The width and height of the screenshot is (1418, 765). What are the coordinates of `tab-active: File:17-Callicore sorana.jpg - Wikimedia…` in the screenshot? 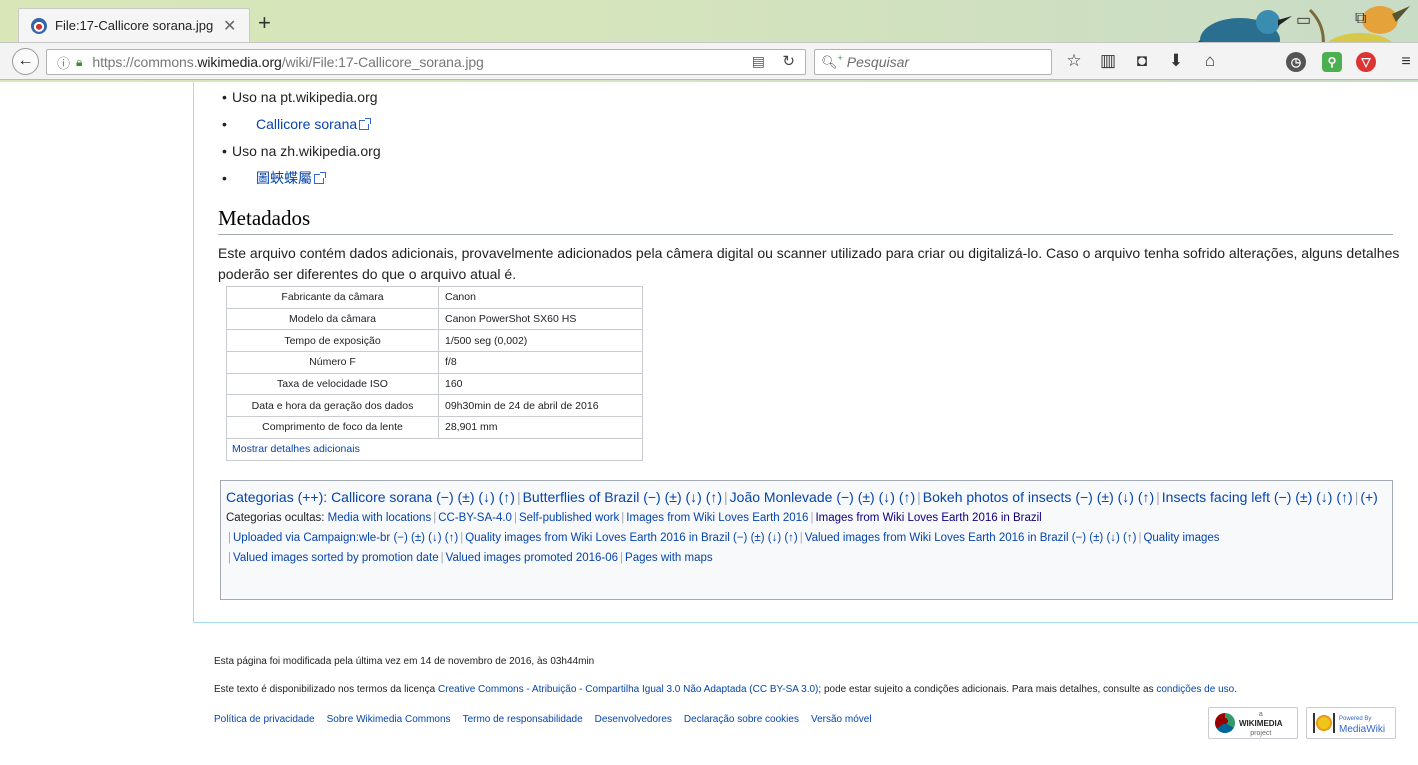 It's located at (134, 25).